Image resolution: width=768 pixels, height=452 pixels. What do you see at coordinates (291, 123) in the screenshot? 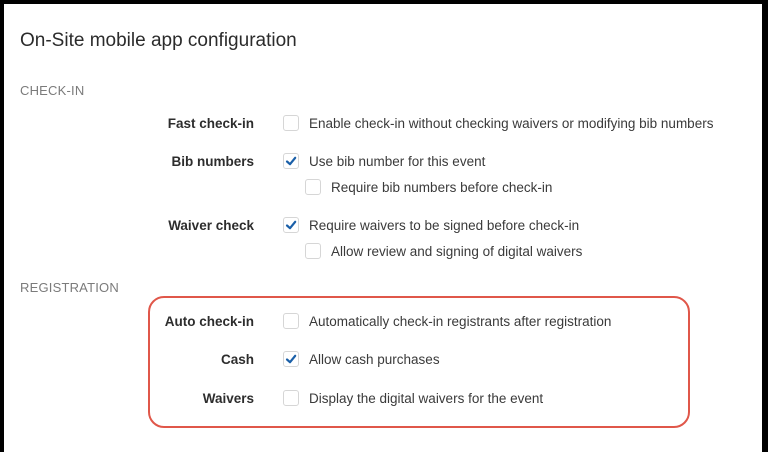
I see `fast-checkin-checkbox` at bounding box center [291, 123].